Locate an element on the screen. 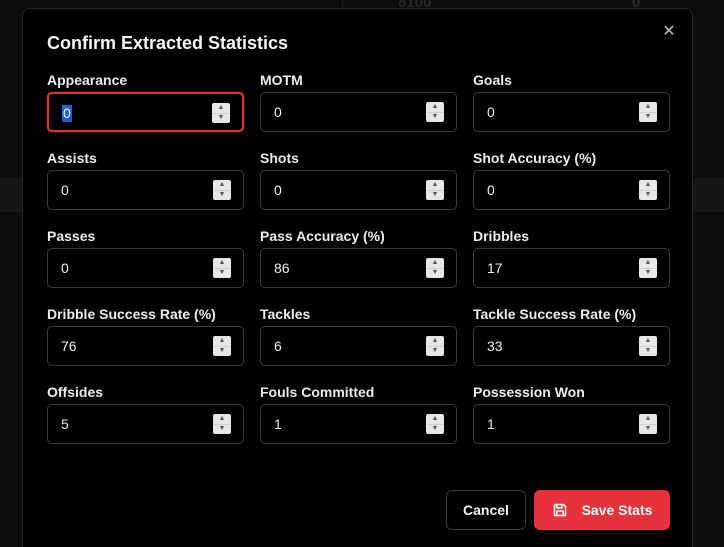  dribbles-input: 17 ▲ ▼ is located at coordinates (571, 268).